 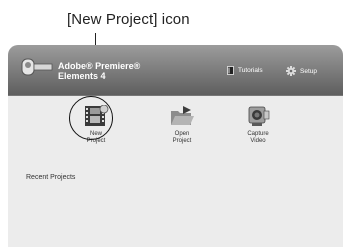 I want to click on capture-video-button: Capture Video, so click(x=258, y=130).